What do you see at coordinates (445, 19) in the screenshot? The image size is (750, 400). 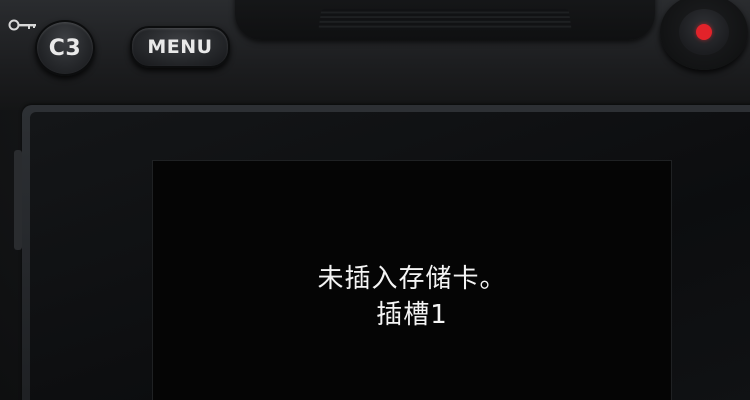 I see `top-vent` at bounding box center [445, 19].